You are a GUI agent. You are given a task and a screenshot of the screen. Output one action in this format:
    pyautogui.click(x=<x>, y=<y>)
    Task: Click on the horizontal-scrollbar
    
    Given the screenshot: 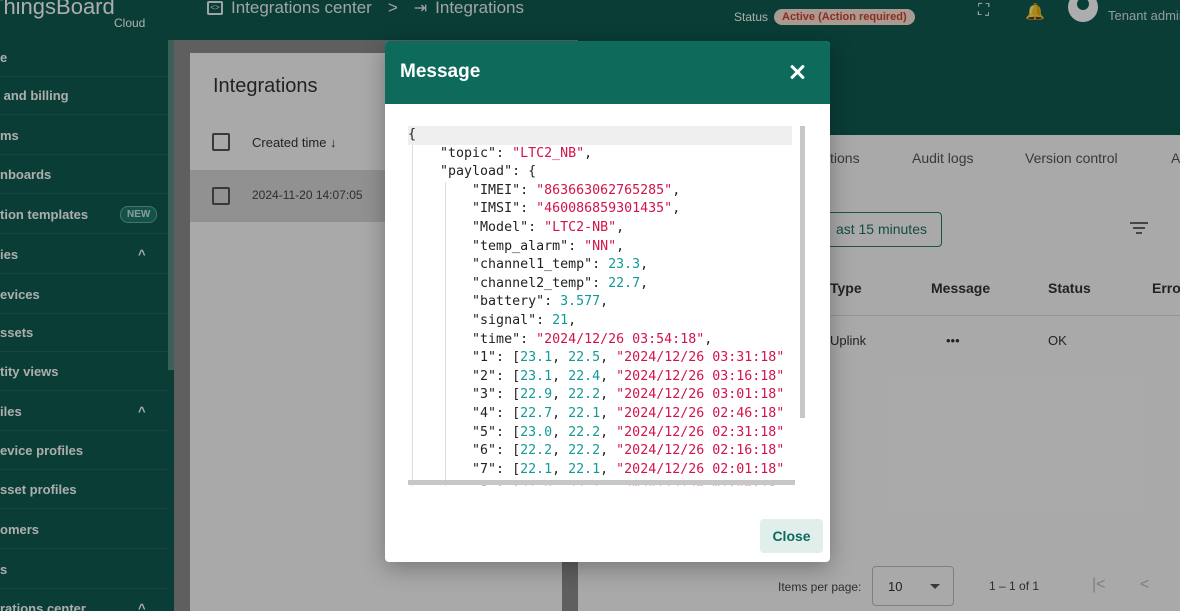 What is the action you would take?
    pyautogui.click(x=601, y=482)
    